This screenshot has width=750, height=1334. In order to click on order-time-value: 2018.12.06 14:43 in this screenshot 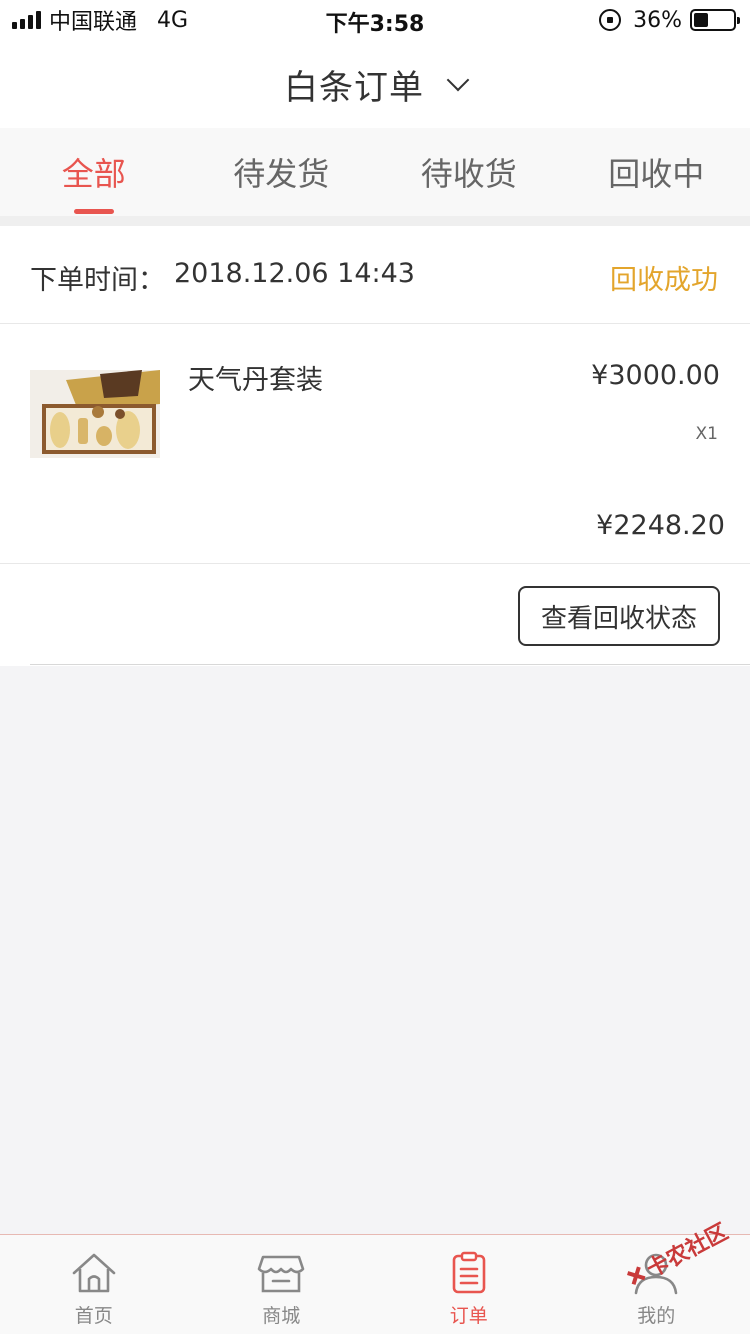, I will do `click(294, 273)`.